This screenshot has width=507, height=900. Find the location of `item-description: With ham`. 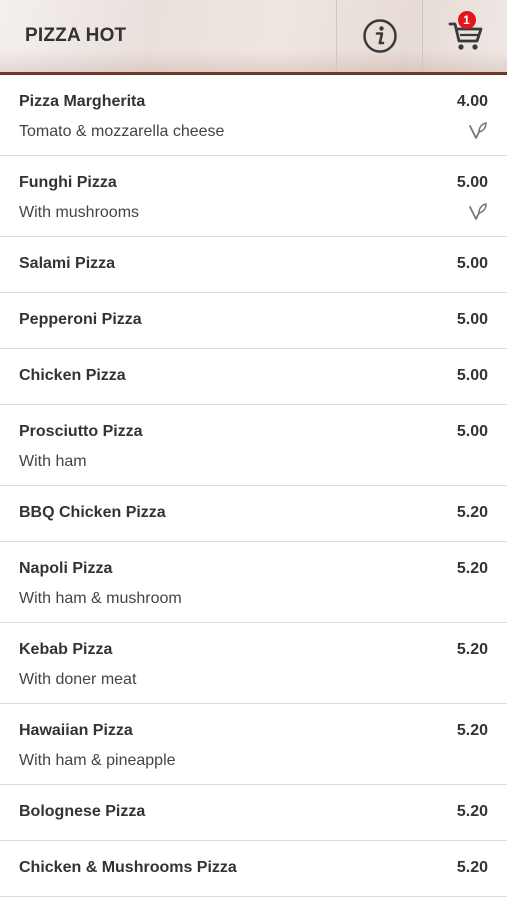

item-description: With ham is located at coordinates (53, 461).